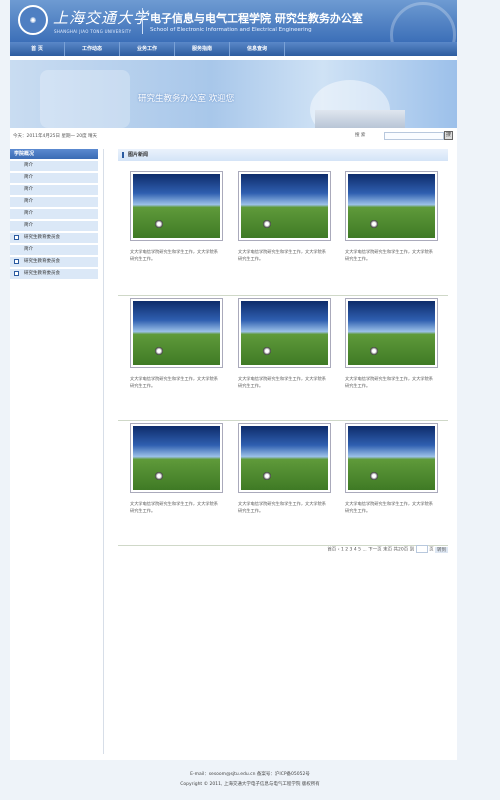 The height and width of the screenshot is (800, 500). I want to click on nav-business: 业务工作, so click(147, 49).